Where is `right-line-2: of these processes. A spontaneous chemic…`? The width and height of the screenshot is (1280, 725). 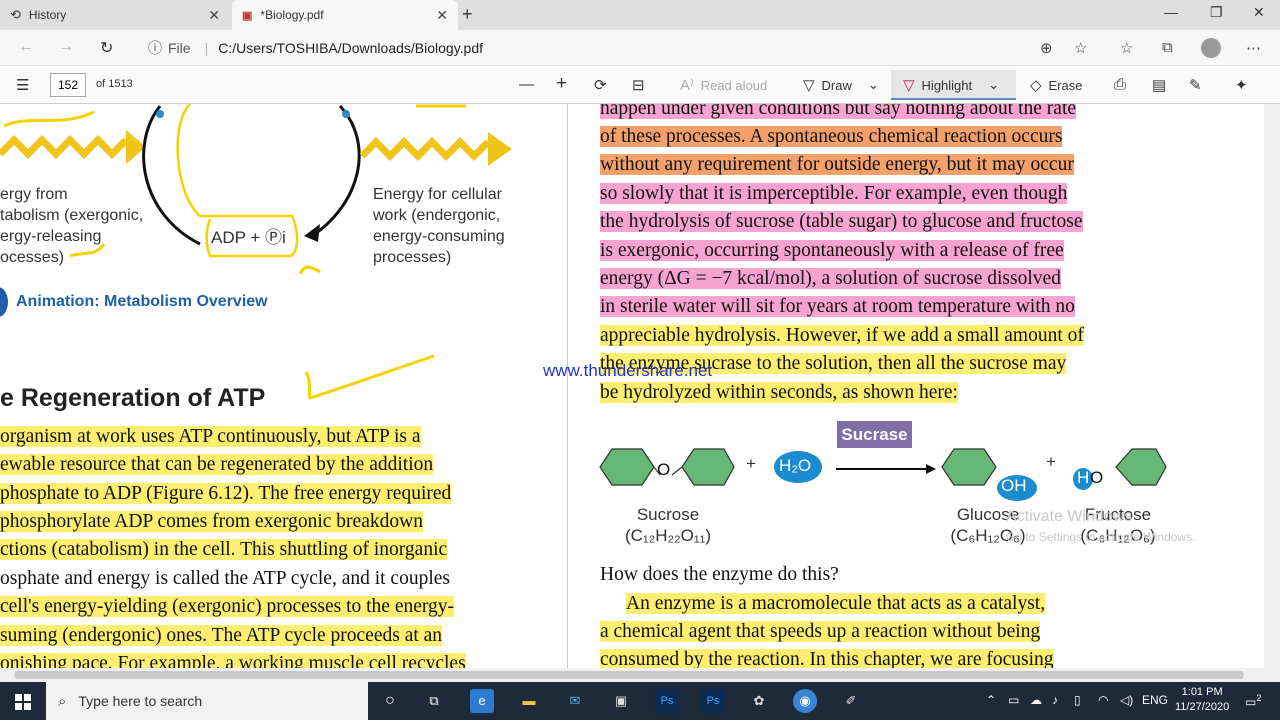 right-line-2: of these processes. A spontaneous chemic… is located at coordinates (831, 136).